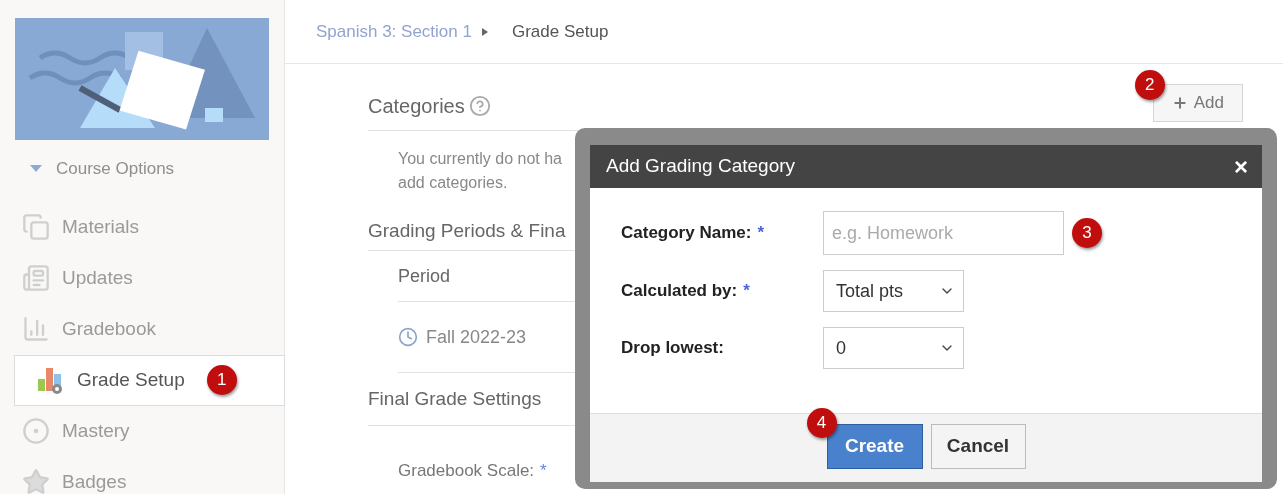 The image size is (1283, 494). I want to click on step-number-badge: 1, so click(221, 380).